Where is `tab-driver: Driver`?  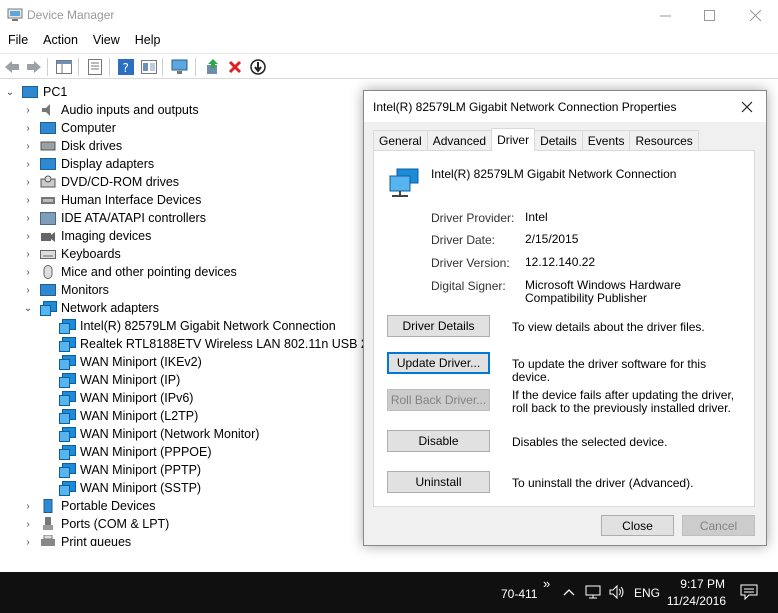 tab-driver: Driver is located at coordinates (513, 139).